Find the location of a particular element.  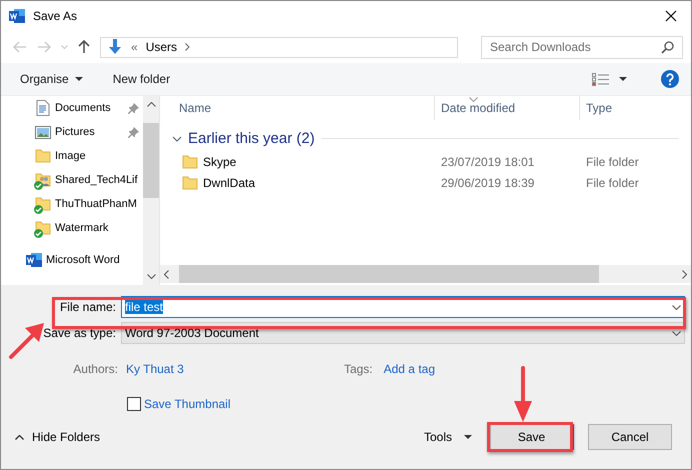

word-icon is located at coordinates (34, 260).